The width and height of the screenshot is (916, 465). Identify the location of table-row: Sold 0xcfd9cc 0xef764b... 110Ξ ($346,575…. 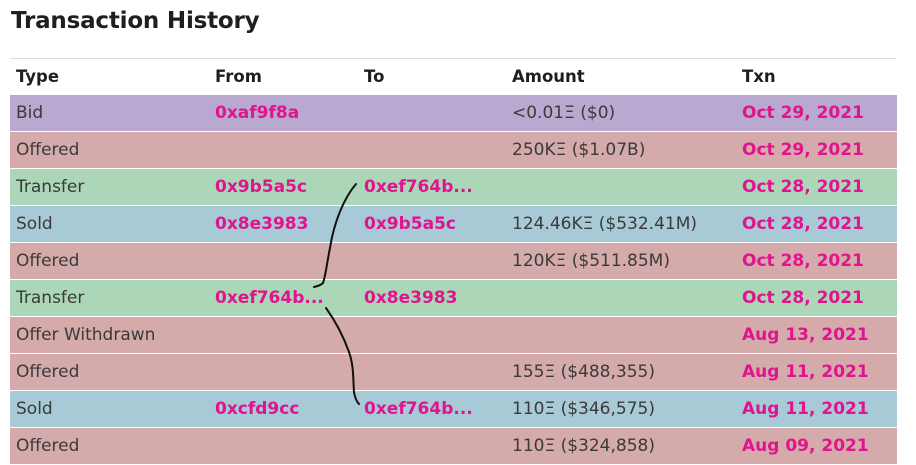
(453, 409).